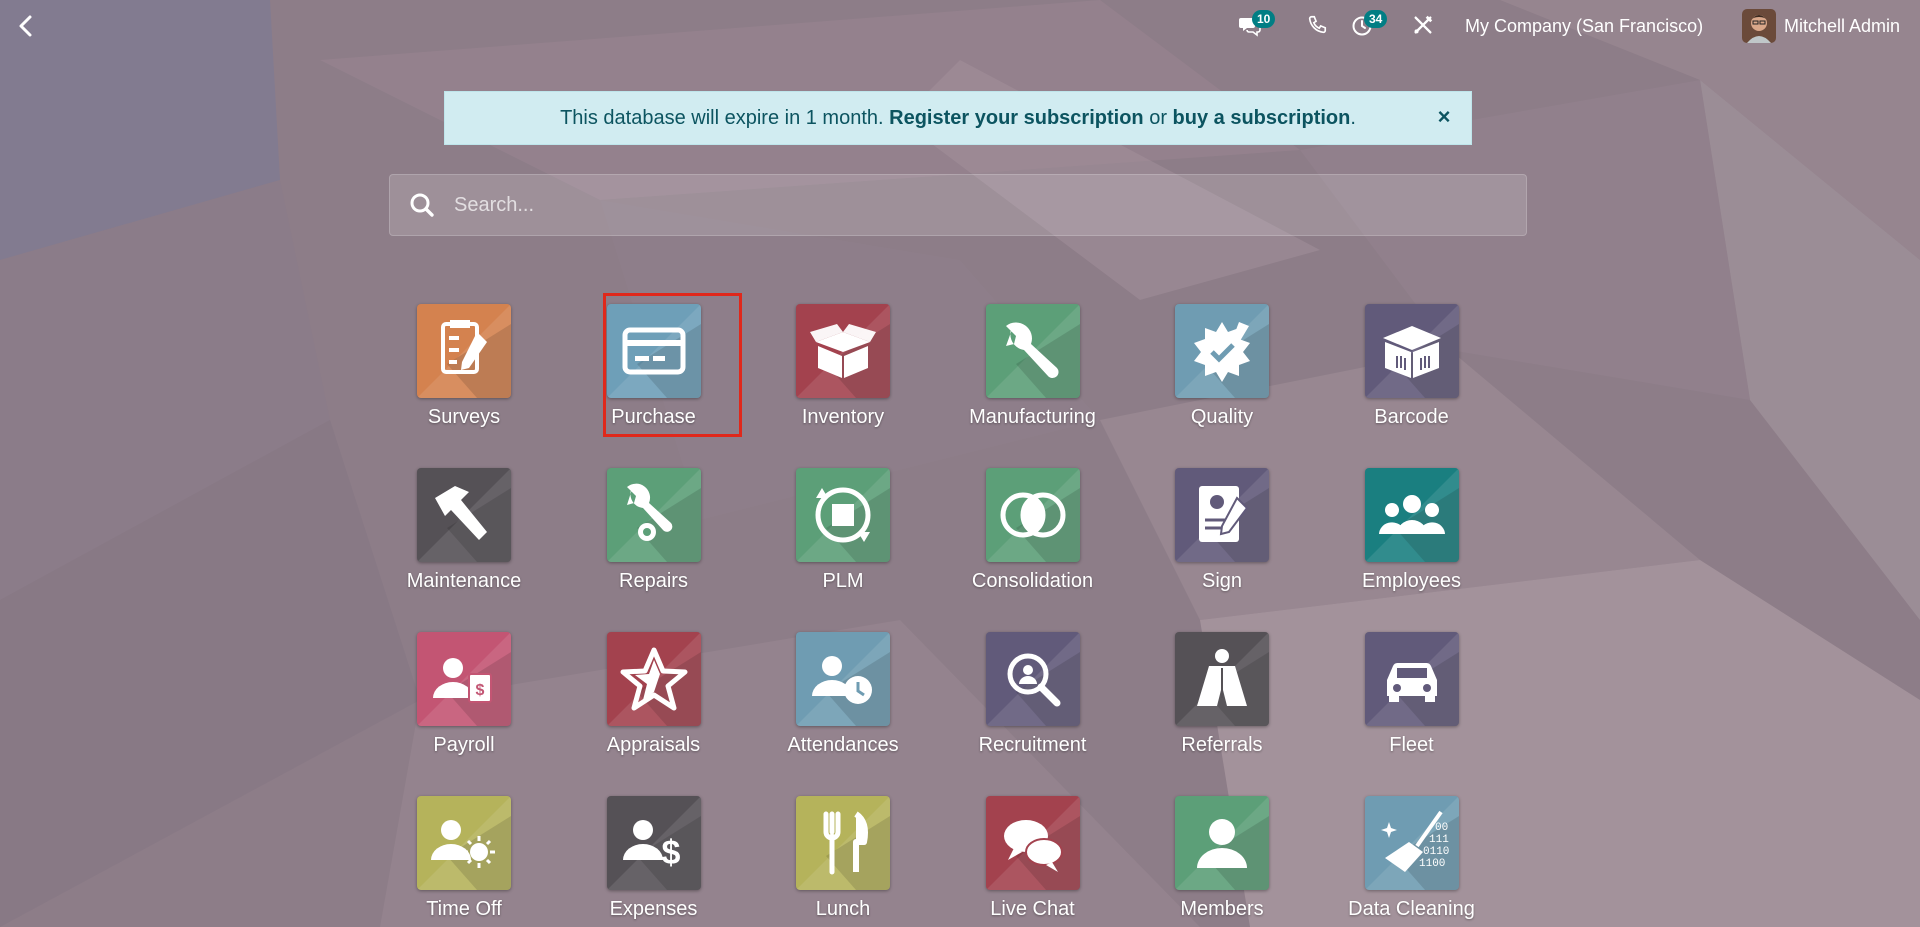 The image size is (1920, 927). What do you see at coordinates (464, 515) in the screenshot?
I see `hammer-icon` at bounding box center [464, 515].